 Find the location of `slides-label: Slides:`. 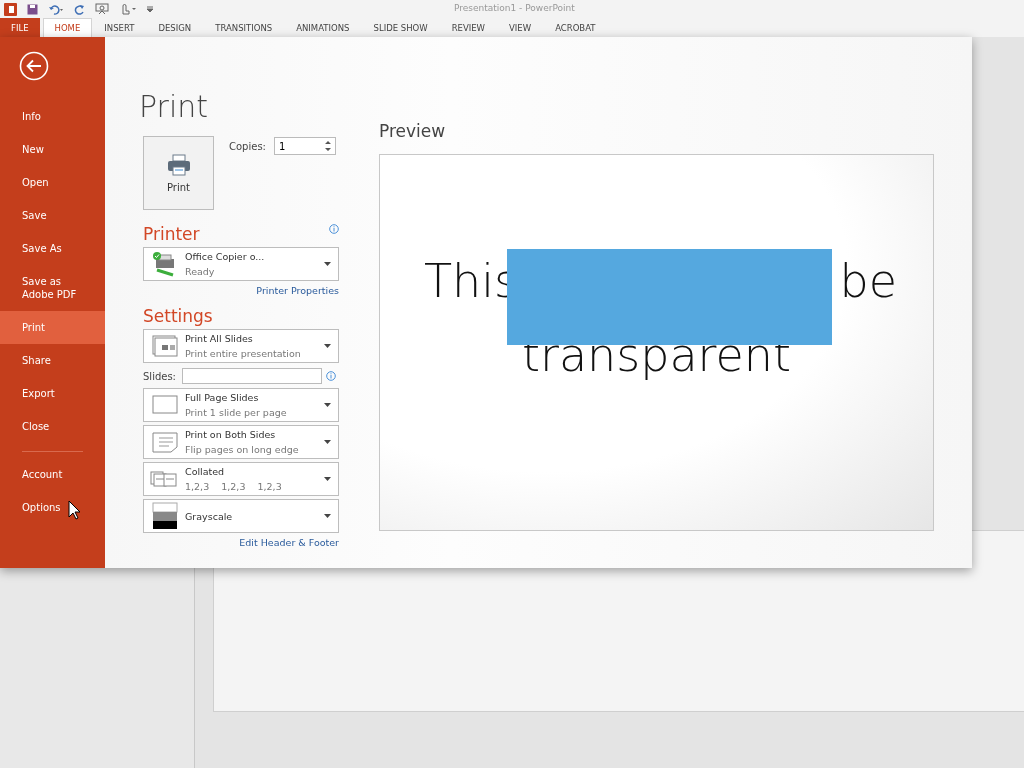

slides-label: Slides: is located at coordinates (159, 376).